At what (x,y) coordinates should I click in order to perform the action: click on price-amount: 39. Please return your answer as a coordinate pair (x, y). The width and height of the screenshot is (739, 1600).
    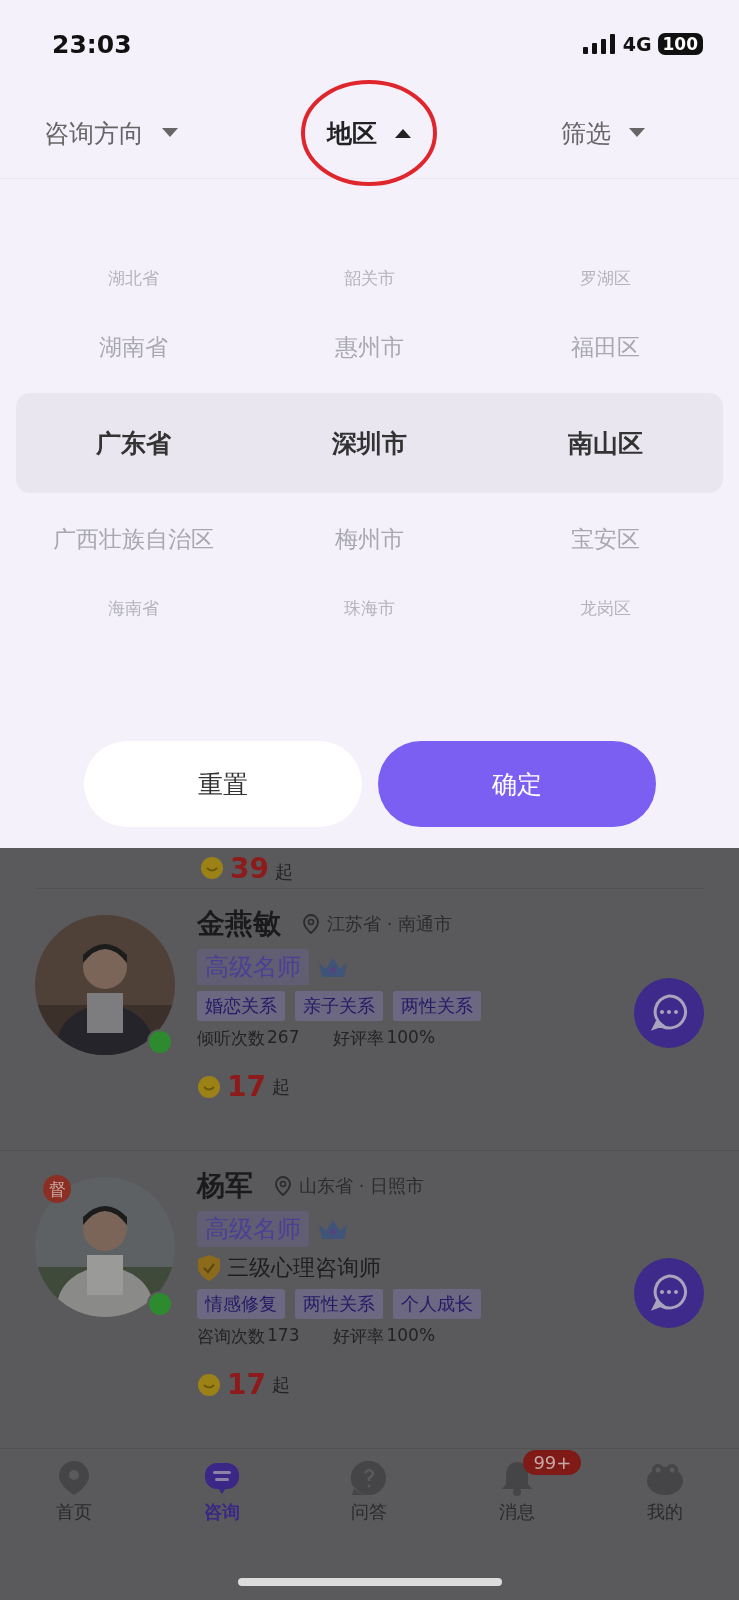
    Looking at the image, I should click on (249, 868).